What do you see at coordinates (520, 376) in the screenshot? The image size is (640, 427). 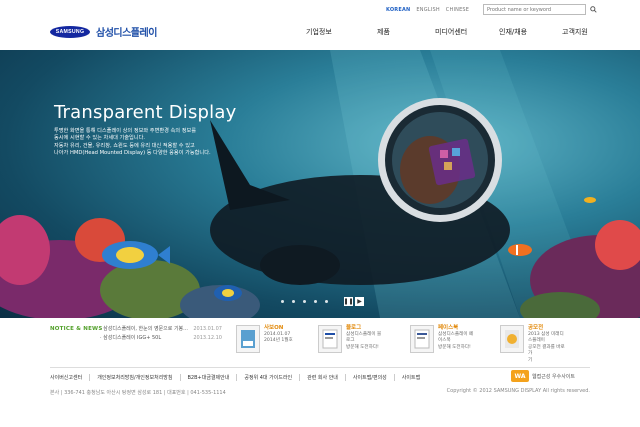 I see `wa-mark: WA` at bounding box center [520, 376].